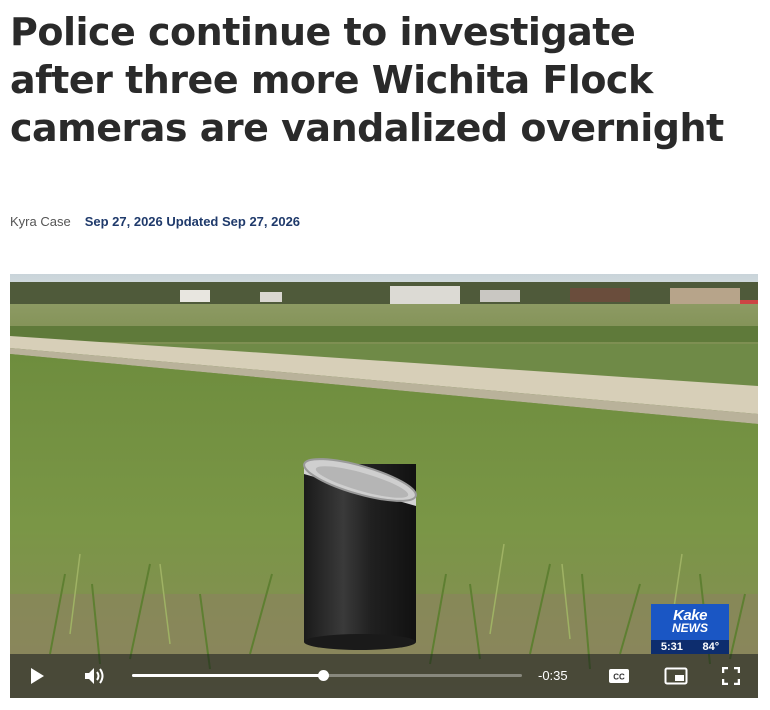 This screenshot has width=770, height=710. What do you see at coordinates (553, 675) in the screenshot?
I see `time-remaining: -0:35` at bounding box center [553, 675].